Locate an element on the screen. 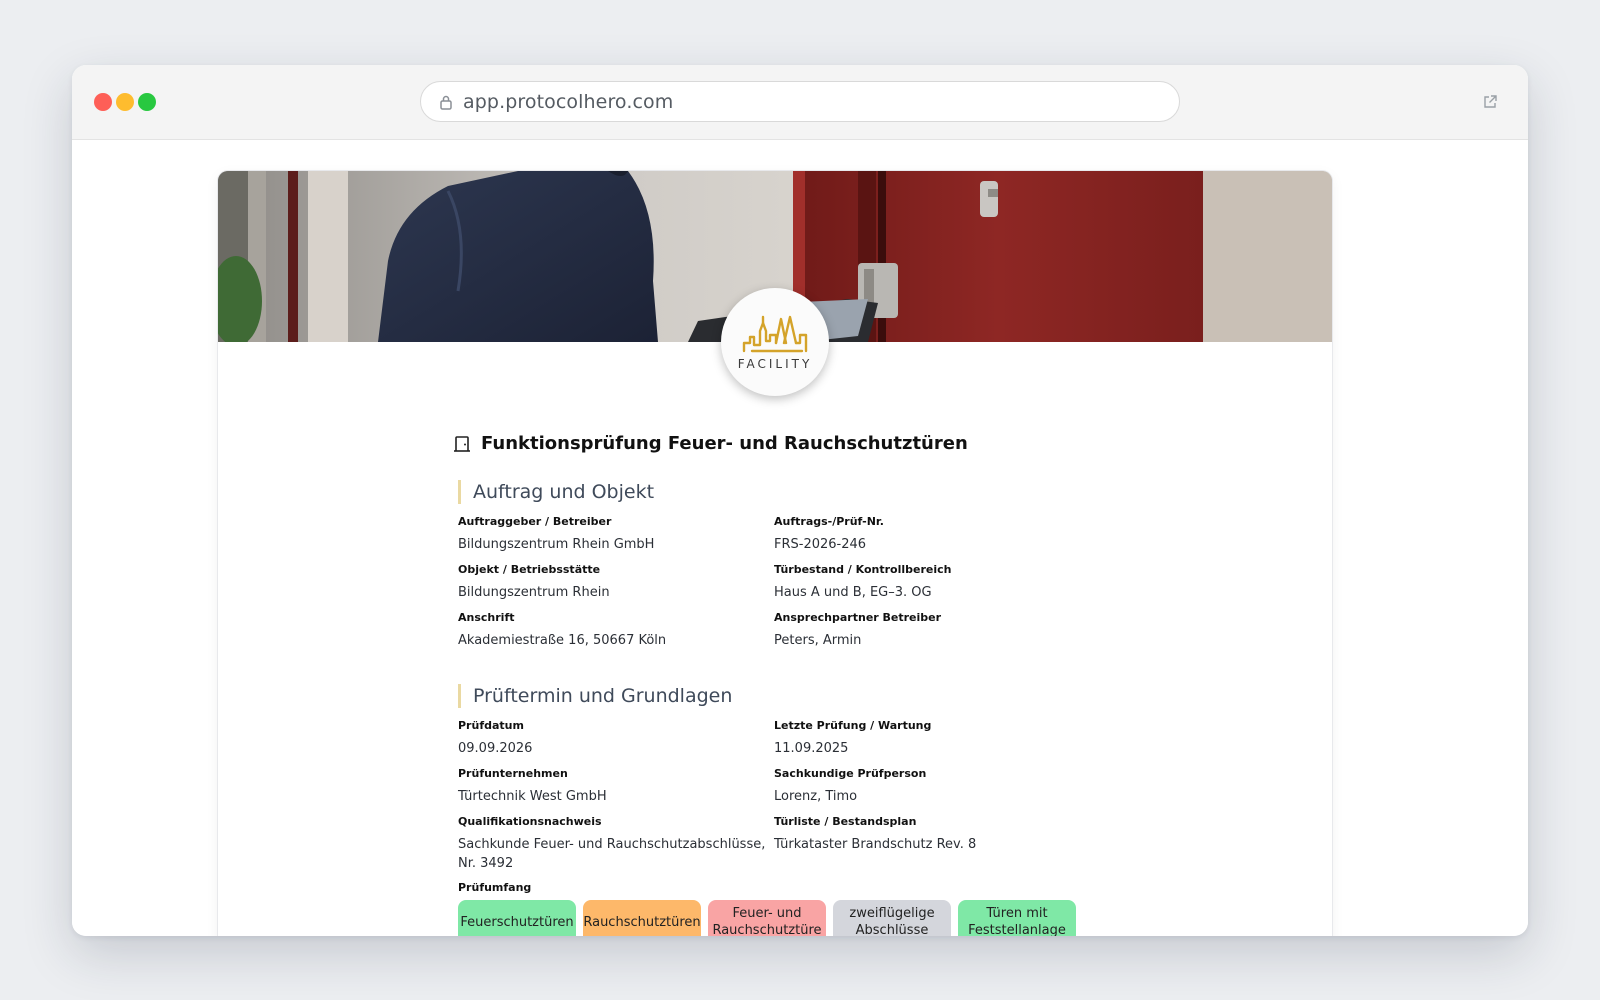 Image resolution: width=1600 pixels, height=1000 pixels. field-label: Letzte Prüfung / Wartung is located at coordinates (853, 725).